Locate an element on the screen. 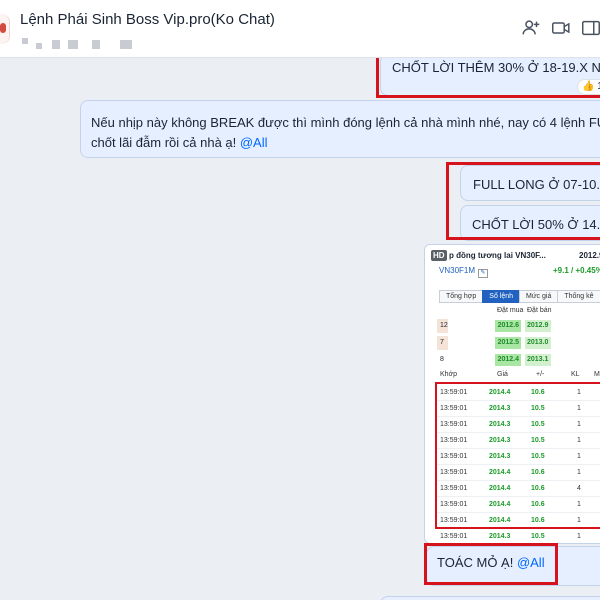 This screenshot has height=600, width=600. group-avatar is located at coordinates (5, 29).